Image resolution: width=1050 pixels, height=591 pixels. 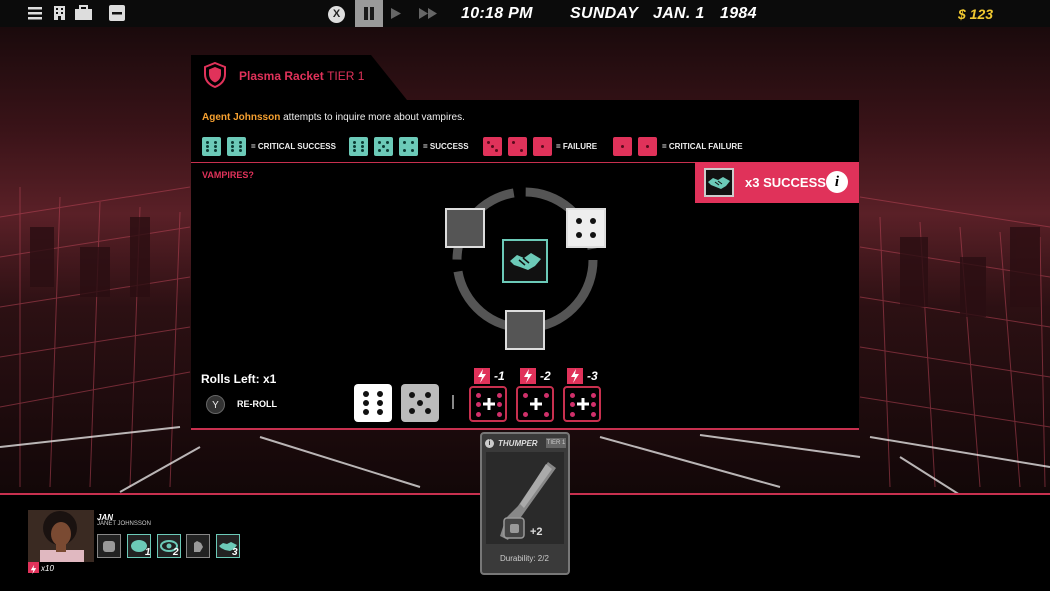 I want to click on legend-critical-success: = CRITICAL SUCCESS, so click(x=293, y=146).